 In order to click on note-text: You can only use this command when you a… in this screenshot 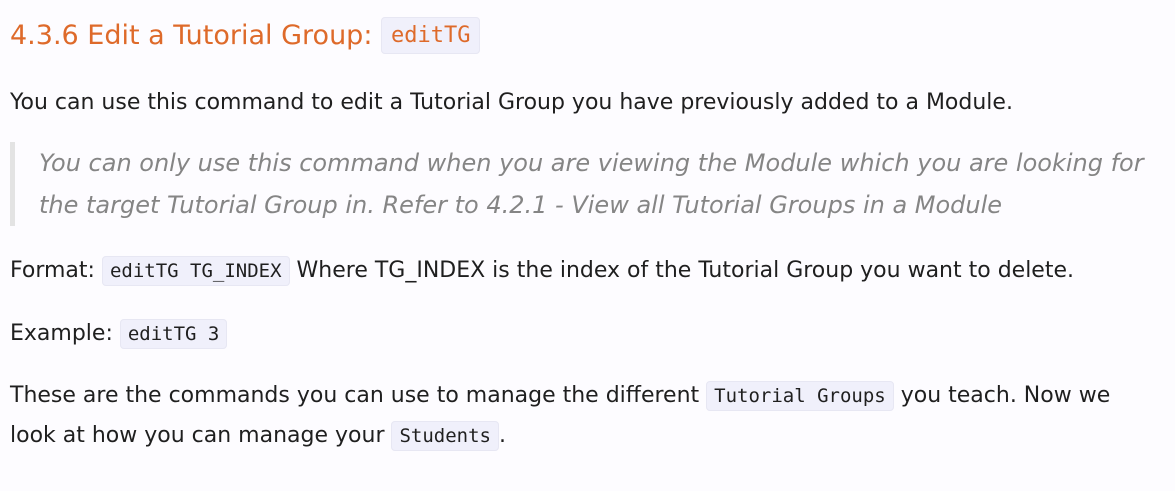, I will do `click(591, 184)`.